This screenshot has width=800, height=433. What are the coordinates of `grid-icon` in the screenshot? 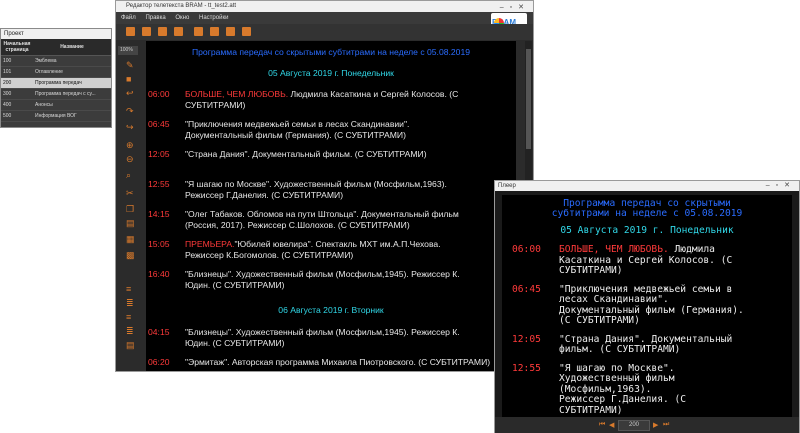 It's located at (246, 31).